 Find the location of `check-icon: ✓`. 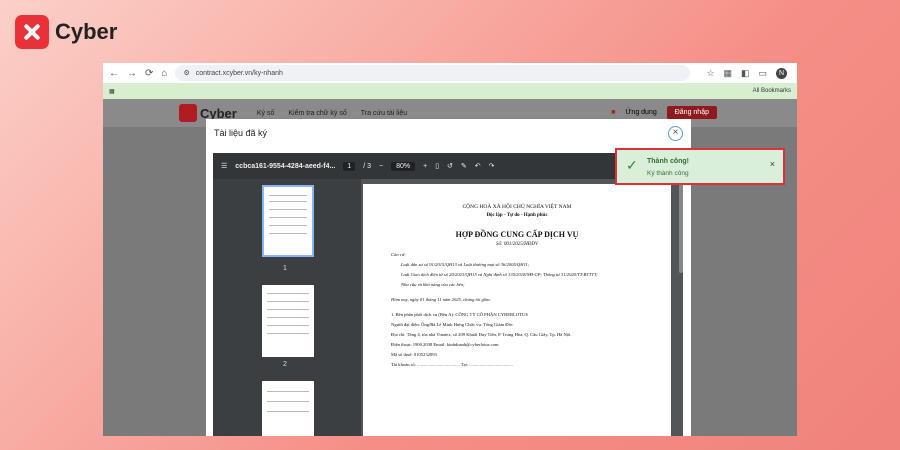

check-icon: ✓ is located at coordinates (632, 165).